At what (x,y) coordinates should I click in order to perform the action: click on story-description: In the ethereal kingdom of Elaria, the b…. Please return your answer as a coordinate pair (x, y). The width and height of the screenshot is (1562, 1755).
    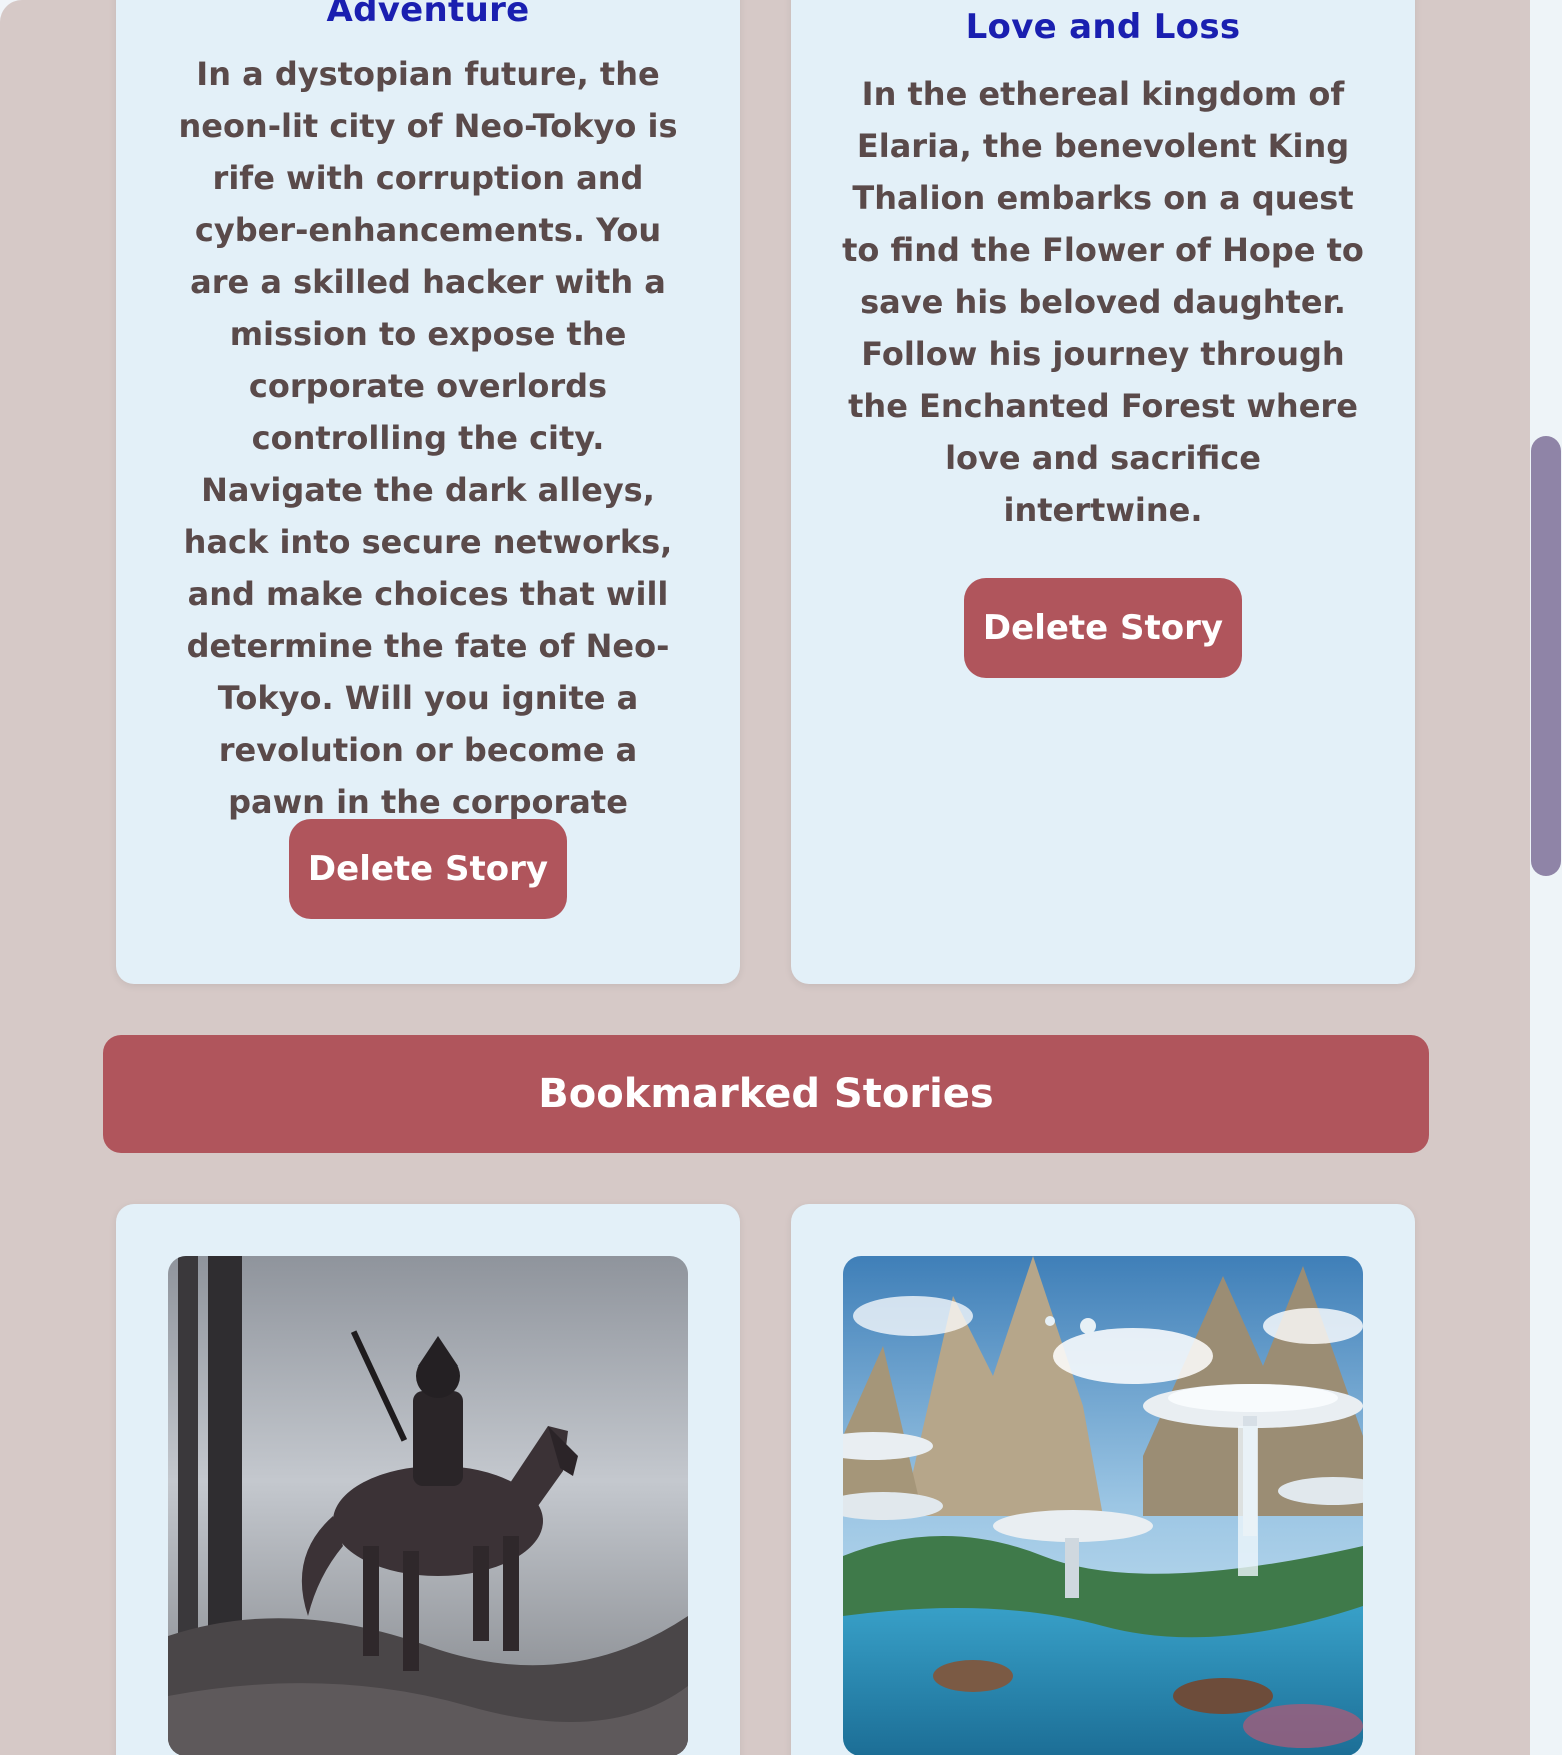
    Looking at the image, I should click on (1103, 302).